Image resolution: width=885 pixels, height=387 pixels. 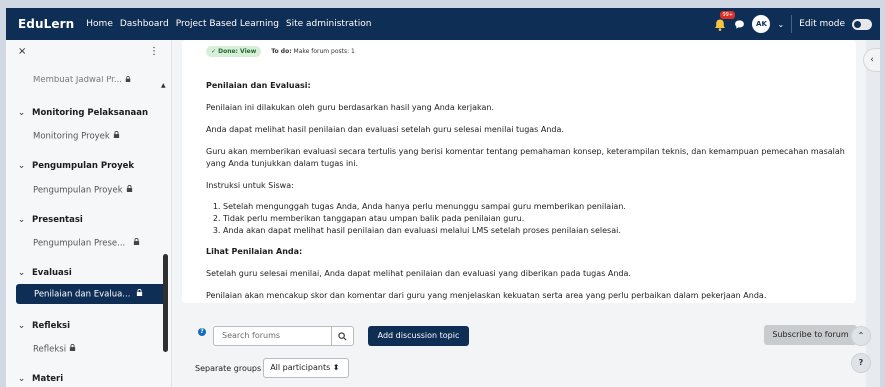 I want to click on sidebar-item-label: Pengumpulan Proyek, so click(x=78, y=190).